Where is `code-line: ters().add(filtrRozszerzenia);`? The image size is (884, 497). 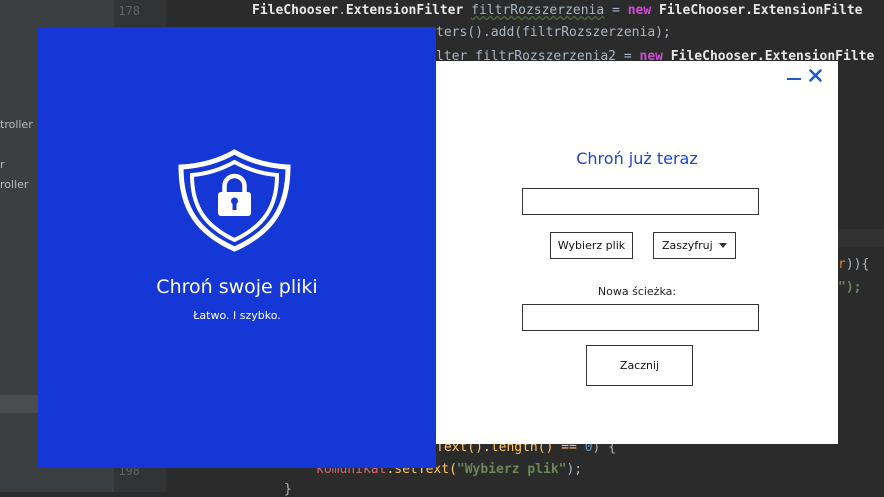 code-line: ters().add(filtrRozszerzenia); is located at coordinates (553, 32).